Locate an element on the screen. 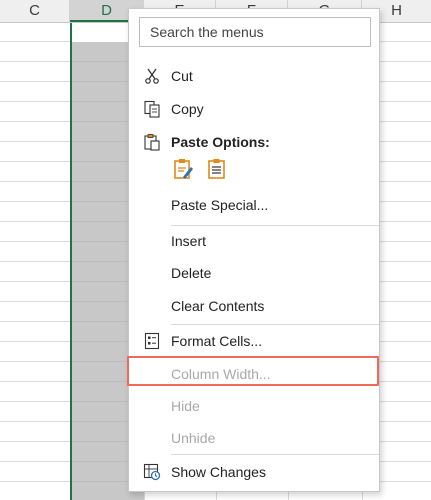  scissors-icon is located at coordinates (152, 76).